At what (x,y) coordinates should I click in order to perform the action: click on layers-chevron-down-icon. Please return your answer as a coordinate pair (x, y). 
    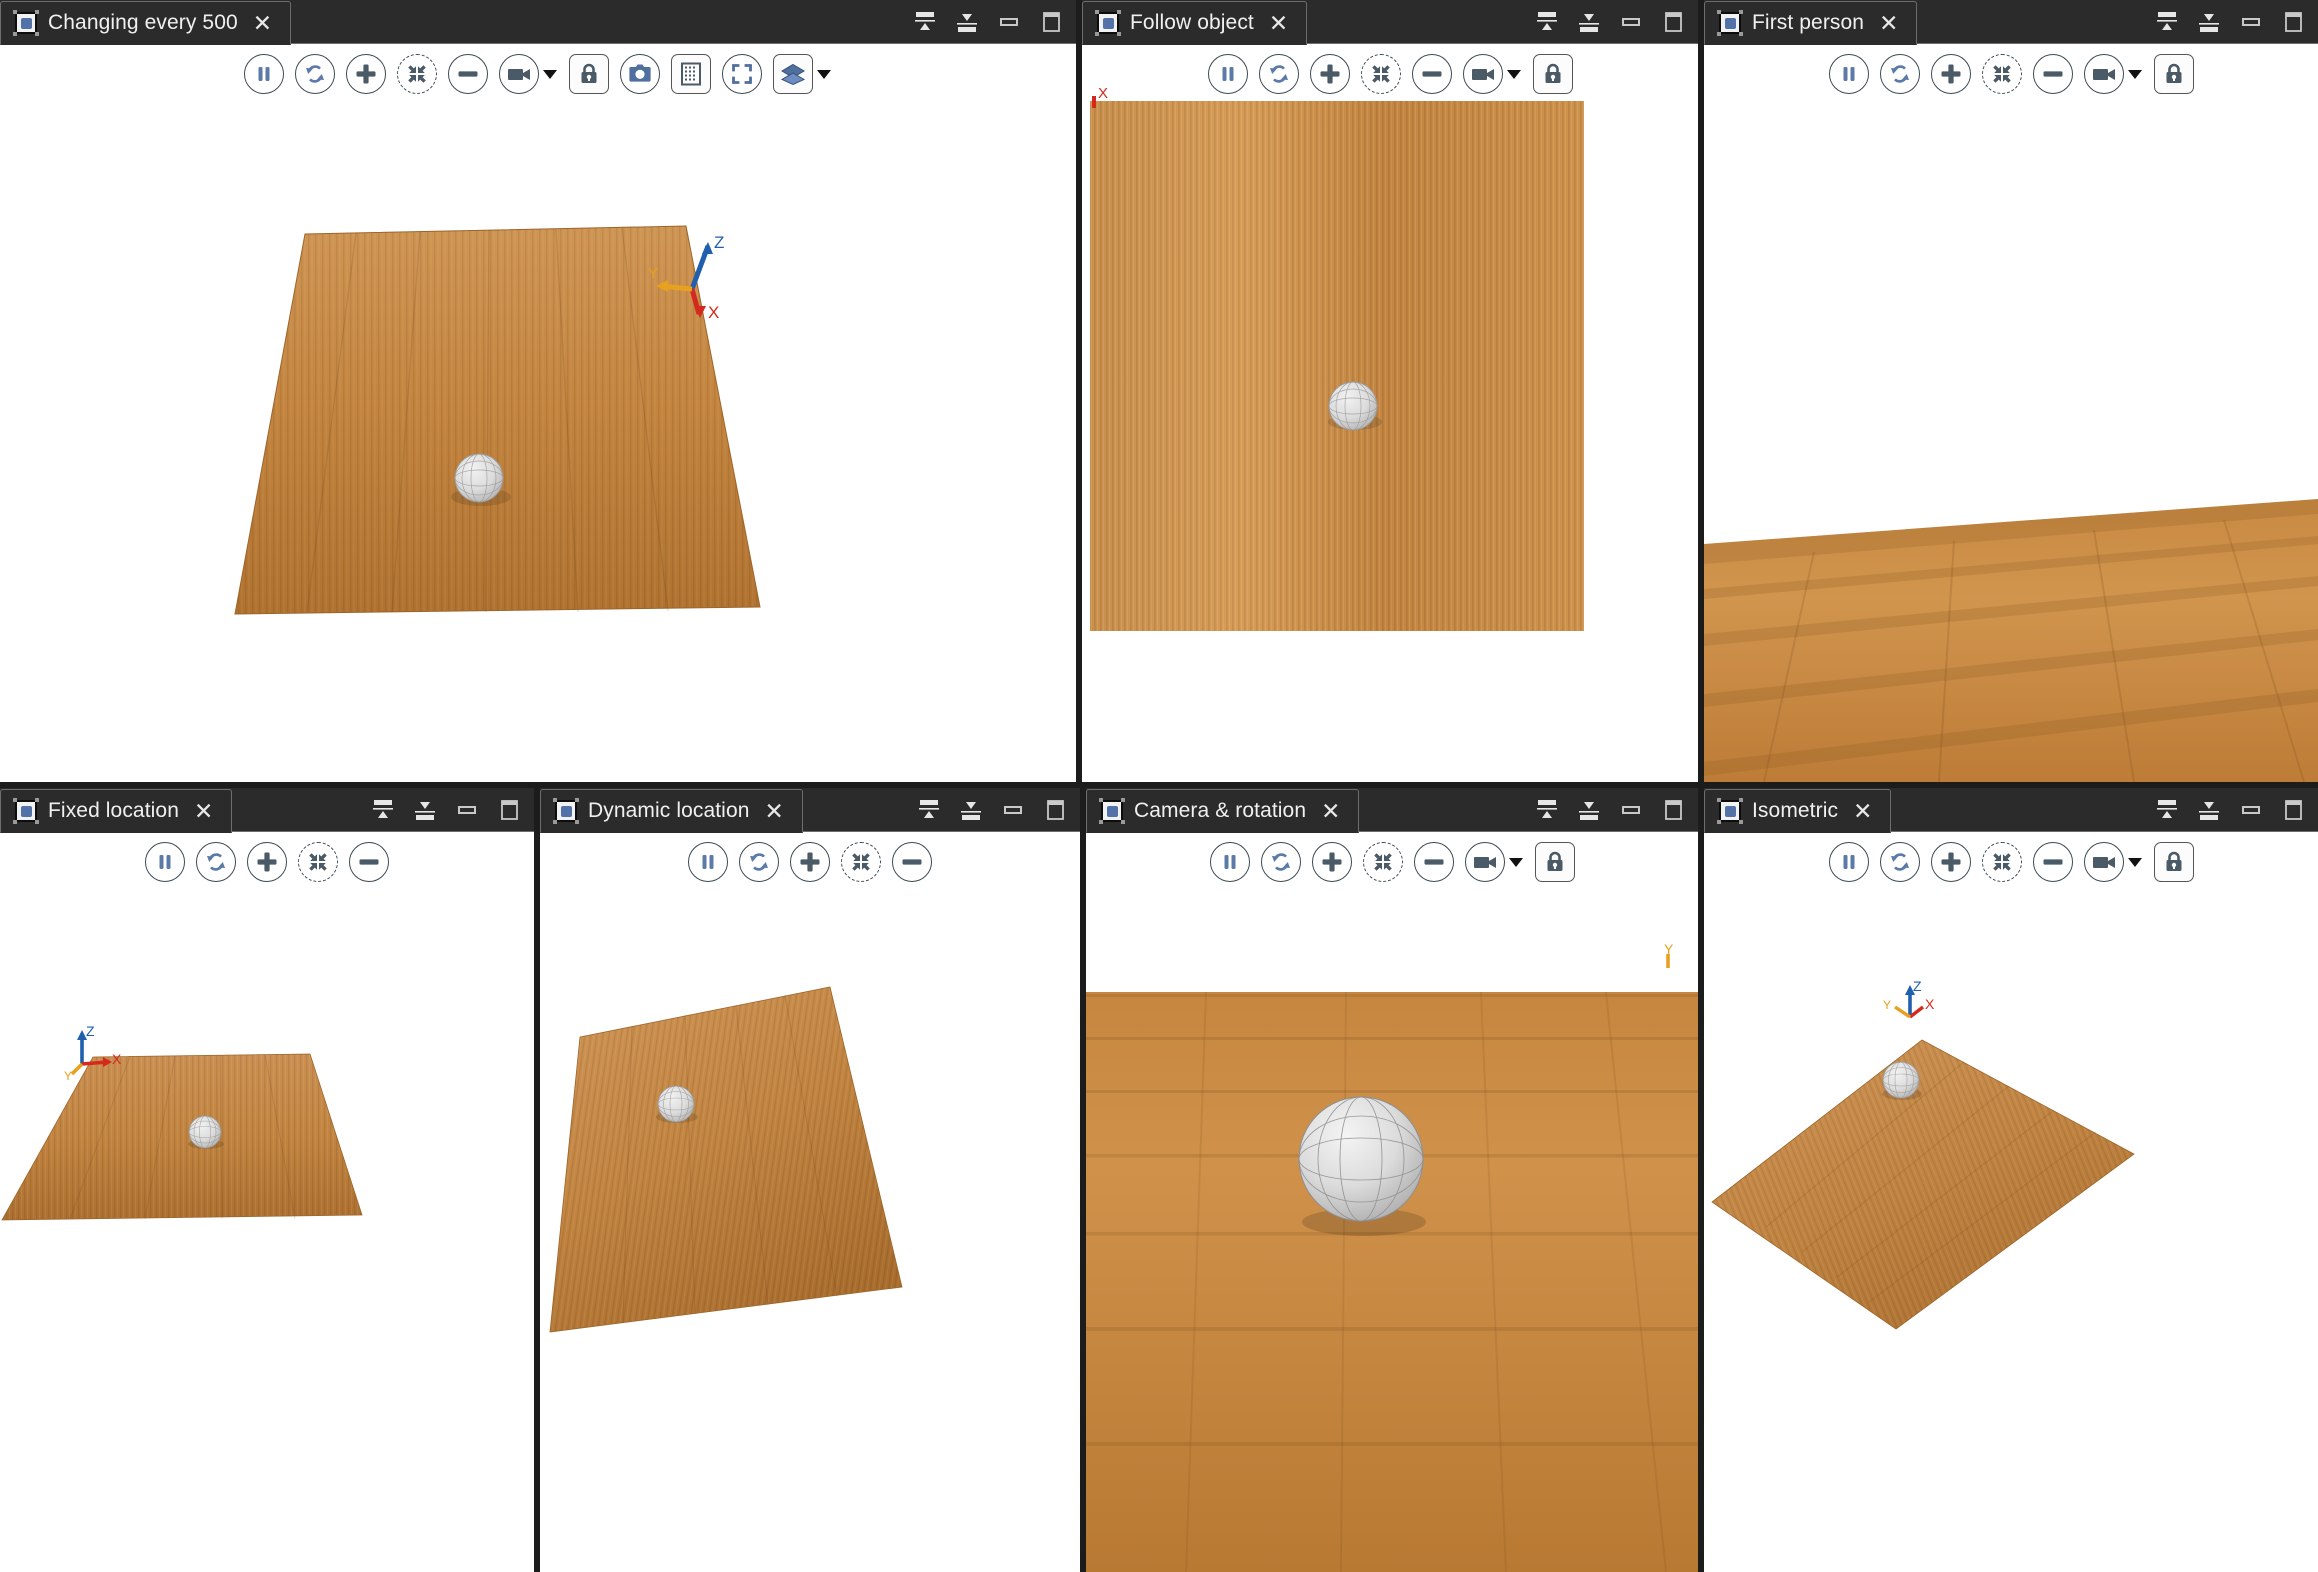
    Looking at the image, I should click on (824, 74).